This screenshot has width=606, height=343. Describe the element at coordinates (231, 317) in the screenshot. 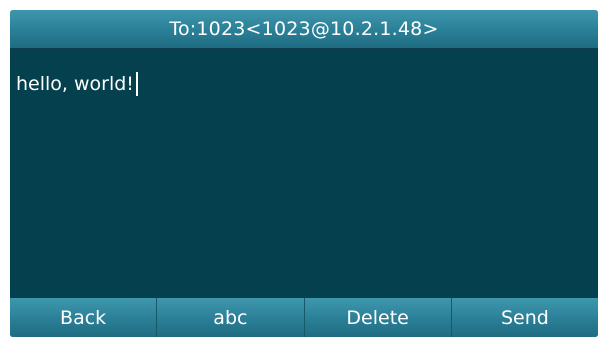

I see `input-mode-button: abc` at that location.